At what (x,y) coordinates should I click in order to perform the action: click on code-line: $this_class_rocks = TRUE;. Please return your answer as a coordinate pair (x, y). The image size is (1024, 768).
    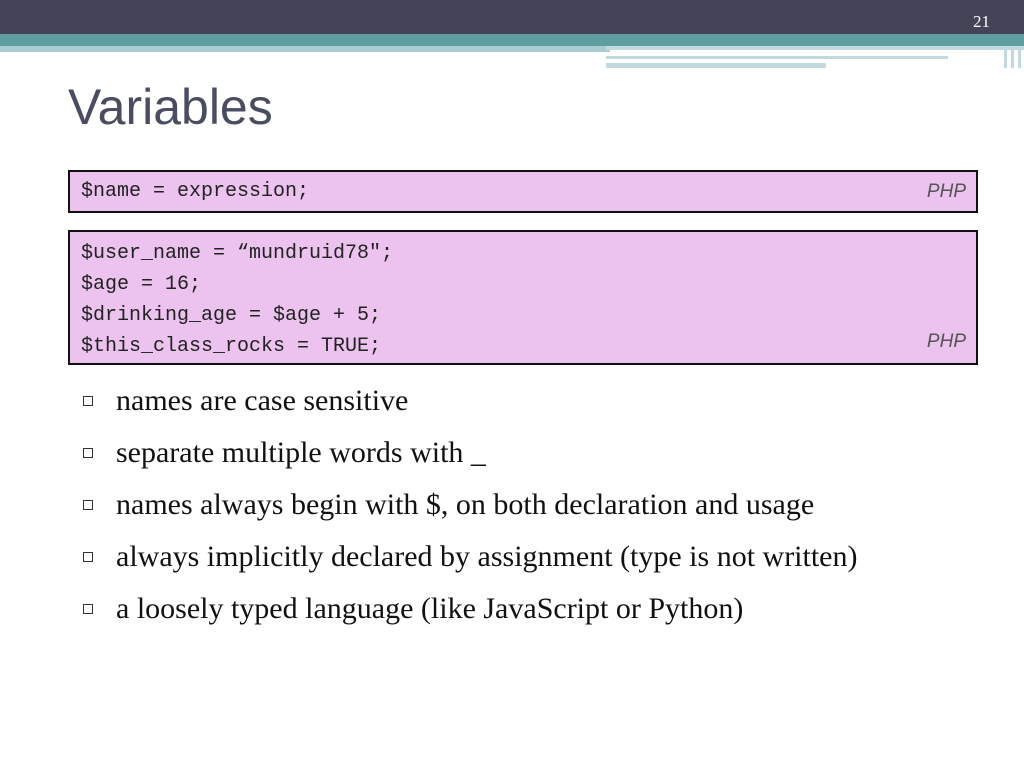
    Looking at the image, I should click on (231, 346).